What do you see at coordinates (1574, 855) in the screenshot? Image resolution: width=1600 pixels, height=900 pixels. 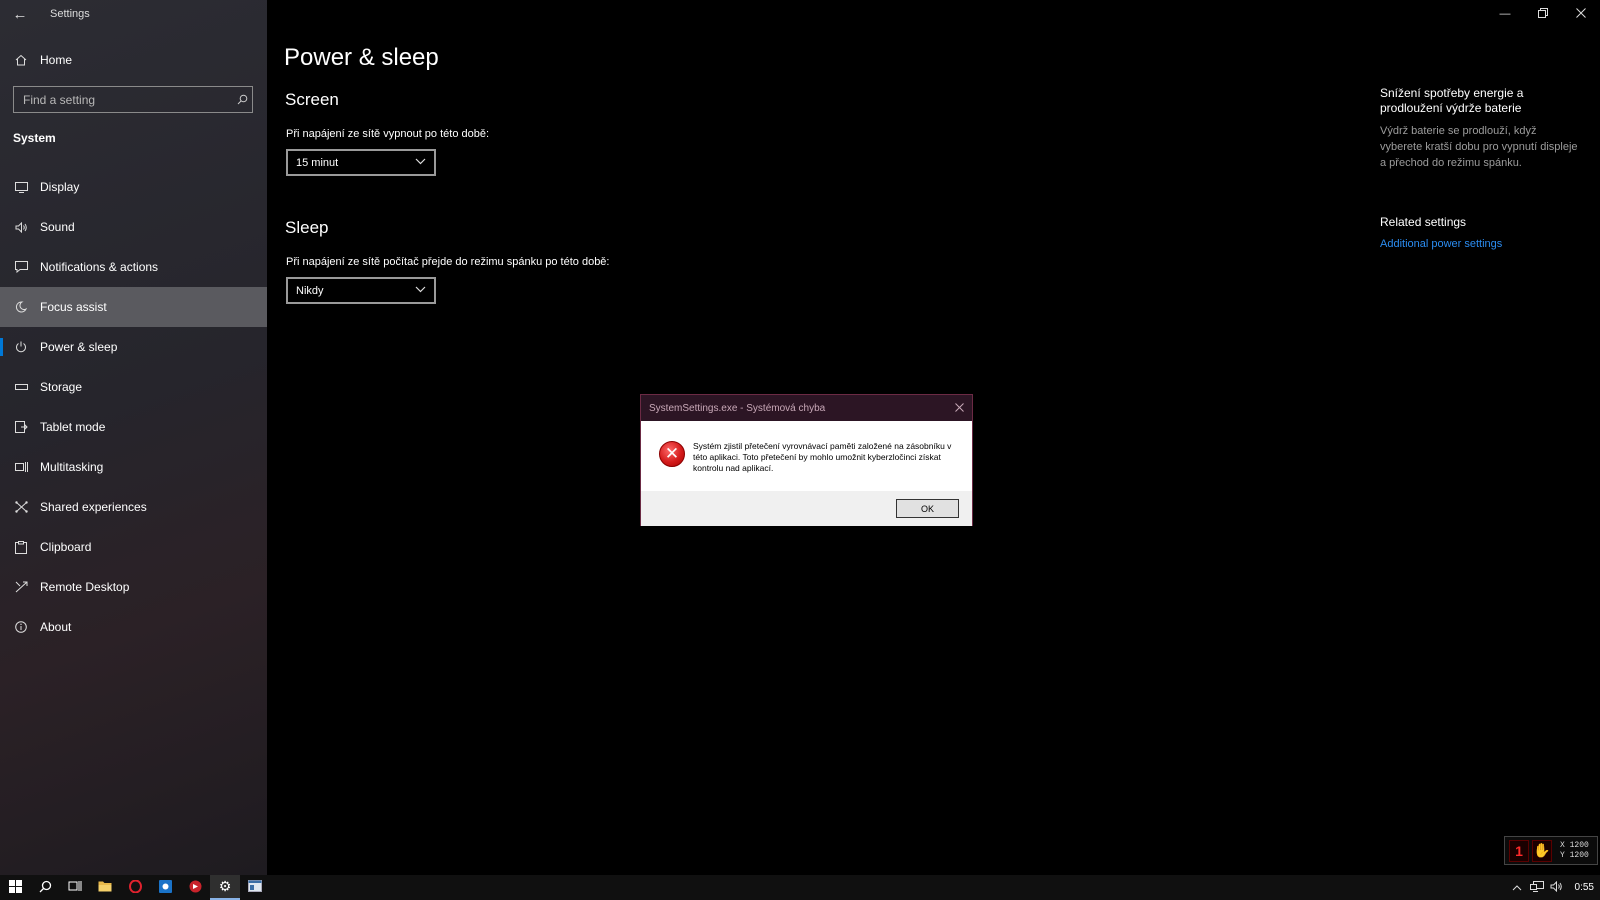 I see `y-coordinate: Y 1200` at bounding box center [1574, 855].